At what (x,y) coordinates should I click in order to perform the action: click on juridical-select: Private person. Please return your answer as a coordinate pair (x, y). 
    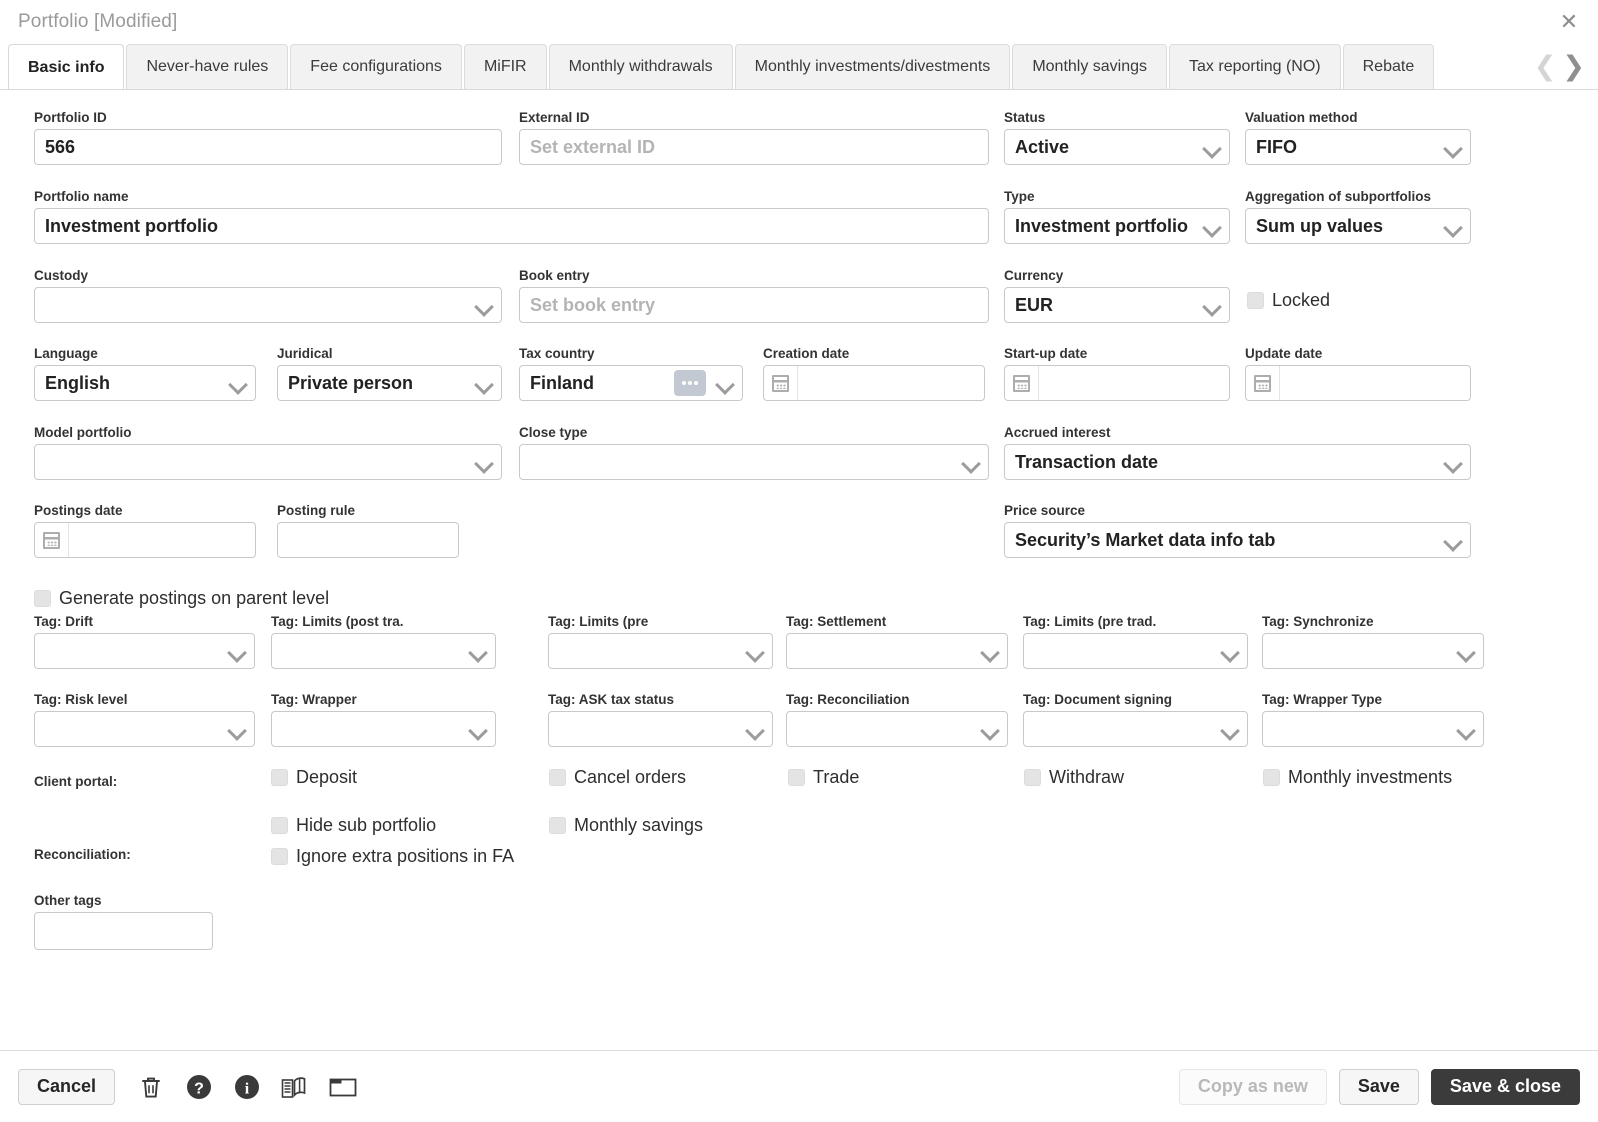
    Looking at the image, I should click on (389, 383).